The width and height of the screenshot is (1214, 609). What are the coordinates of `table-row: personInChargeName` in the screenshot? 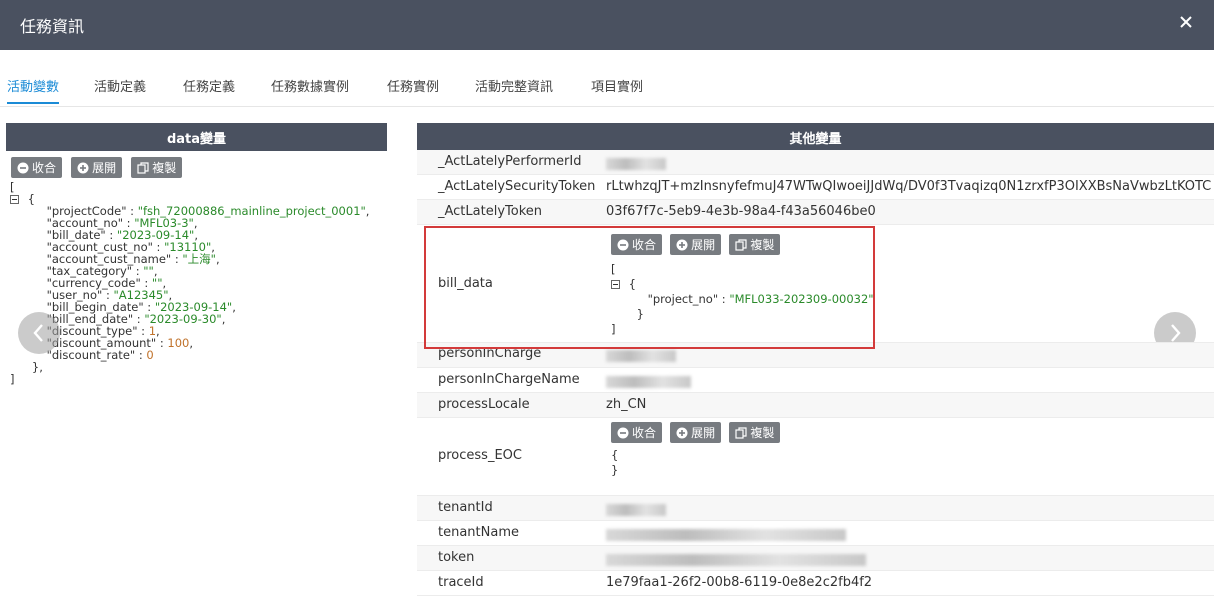 It's located at (815, 380).